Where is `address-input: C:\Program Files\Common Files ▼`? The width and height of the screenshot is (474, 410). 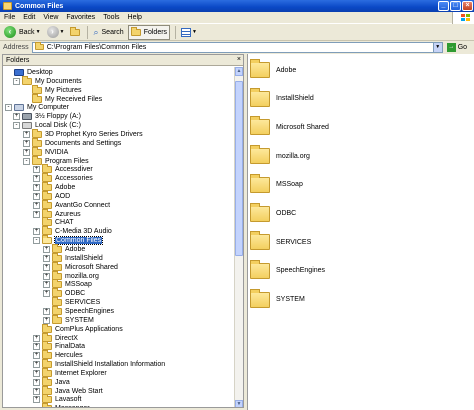 address-input: C:\Program Files\Common Files ▼ is located at coordinates (237, 47).